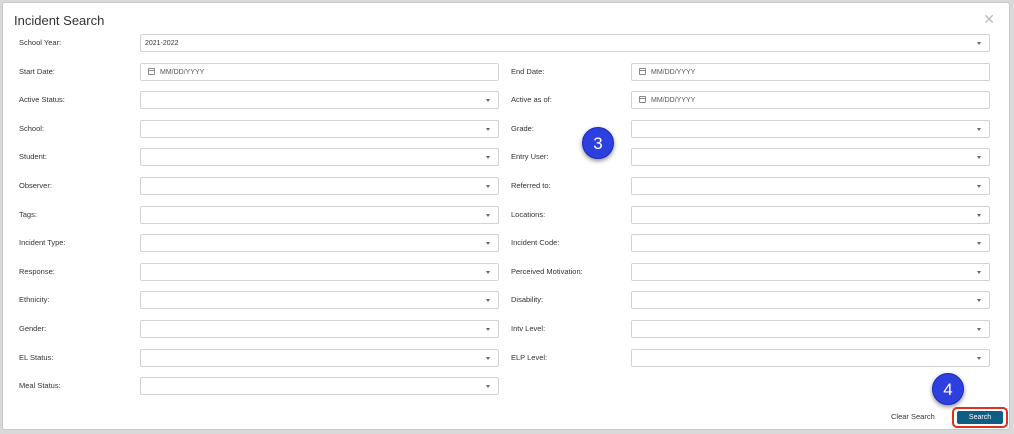 This screenshot has height=434, width=1014. I want to click on step-badge-4: 4, so click(948, 389).